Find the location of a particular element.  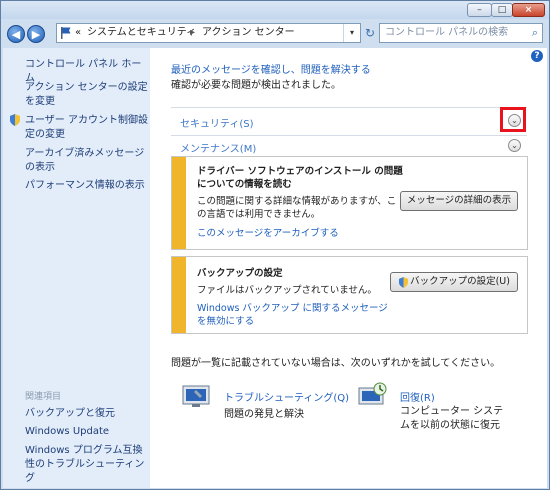

footer-suggestion-text: 問題が一覧に記載されていない場合は、次のいずれかを試してください。 is located at coordinates (336, 363).